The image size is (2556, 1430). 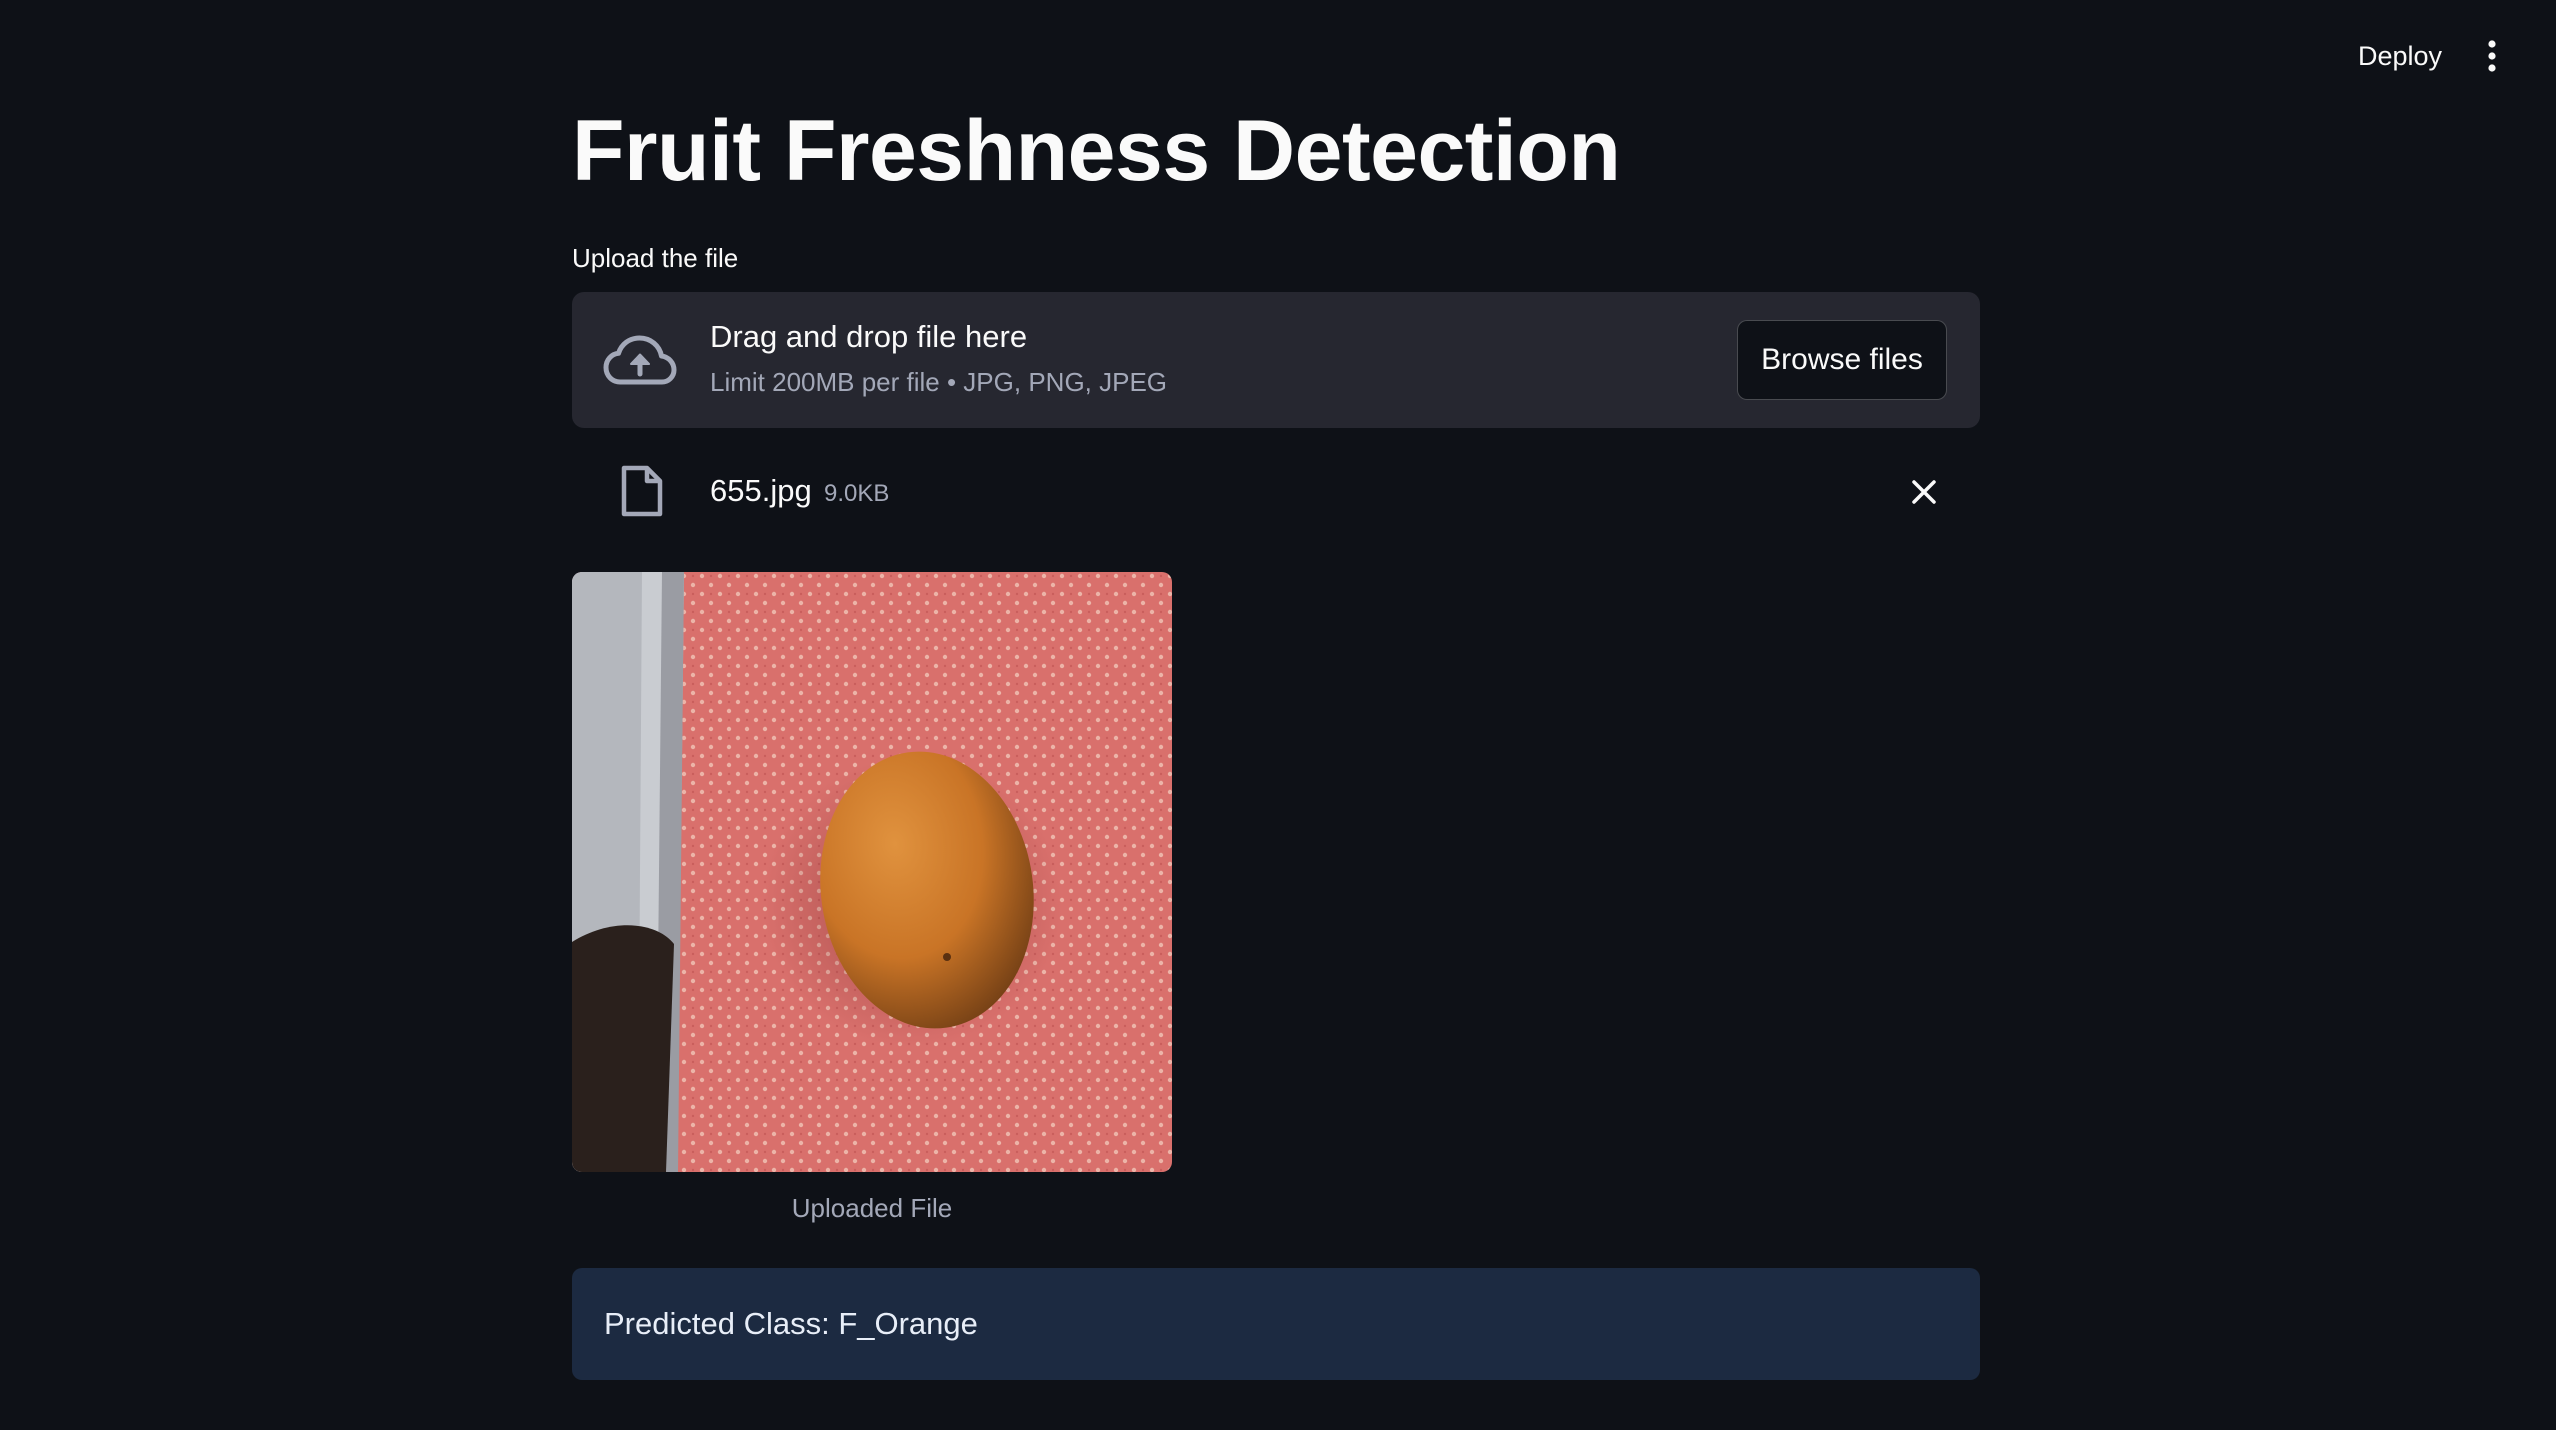 I want to click on file-size: 9.0KB, so click(x=857, y=493).